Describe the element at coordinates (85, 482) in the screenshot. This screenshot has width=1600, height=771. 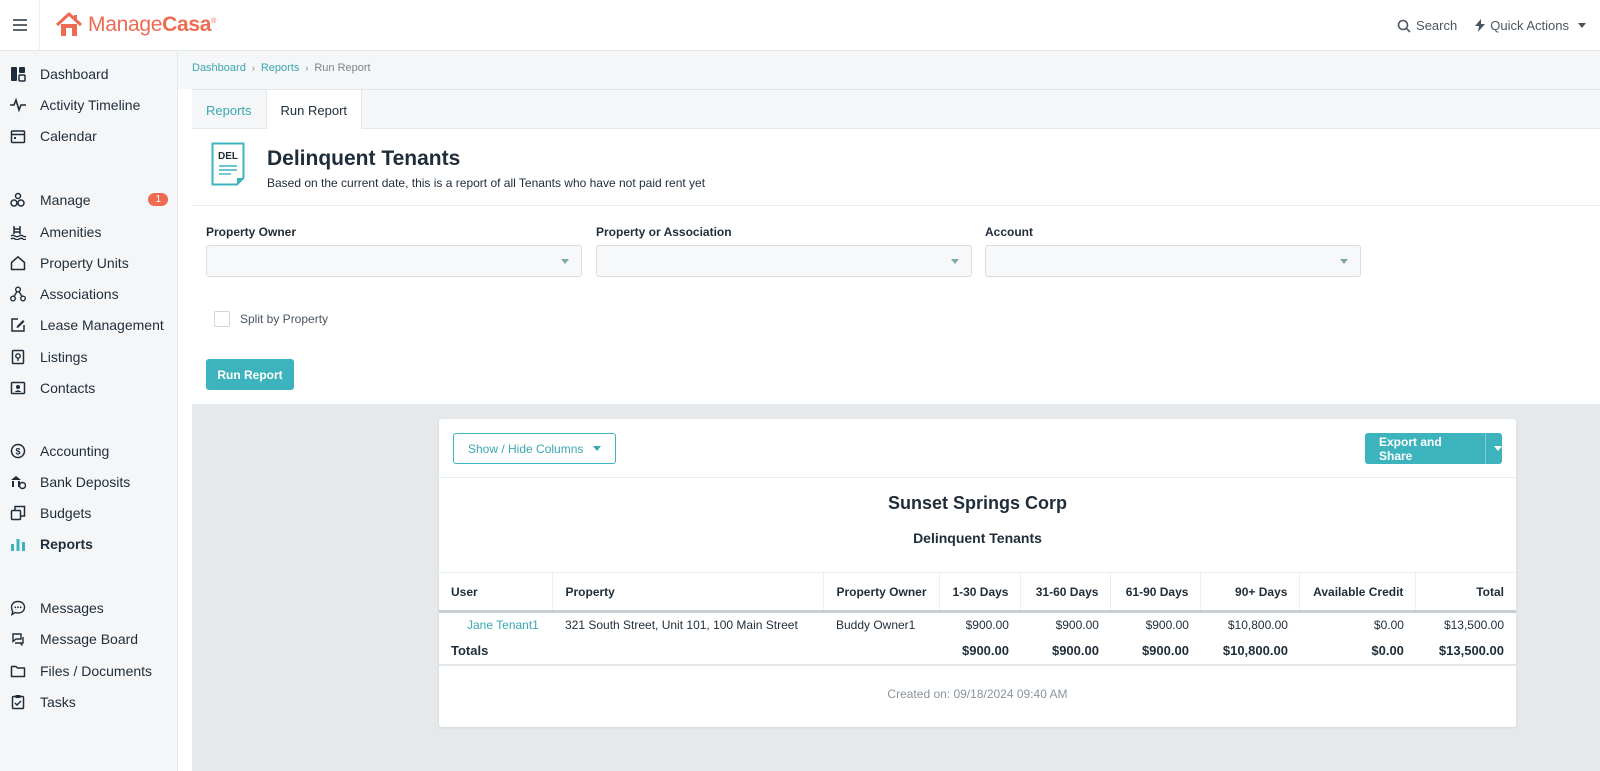
I see `sidebar-item-label: Bank Deposits` at that location.